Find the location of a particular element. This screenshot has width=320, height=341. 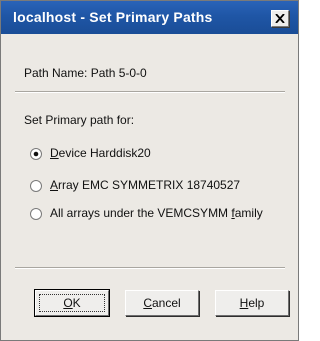

radio-label-device: Device Harddisk20 is located at coordinates (100, 153).